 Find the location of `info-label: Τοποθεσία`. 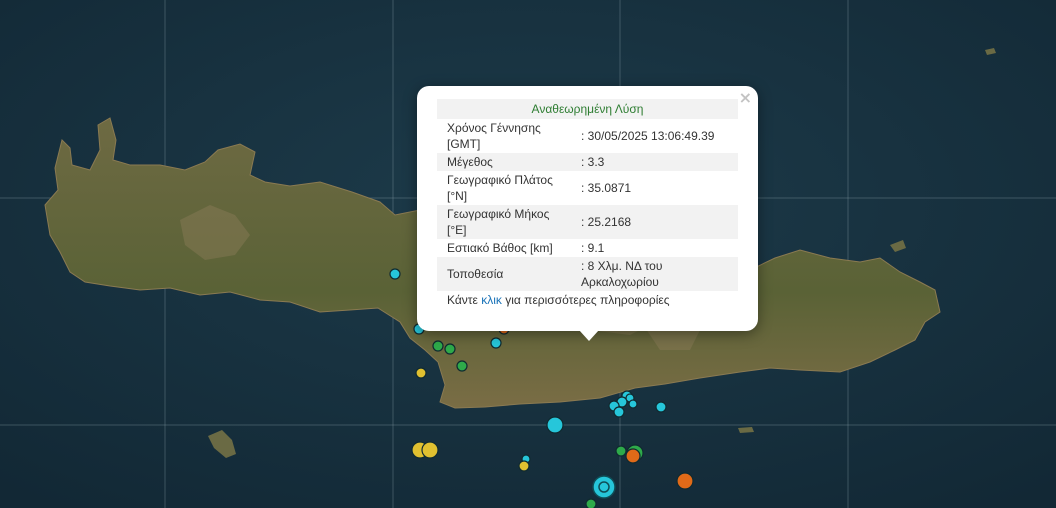

info-label: Τοποθεσία is located at coordinates (504, 274).